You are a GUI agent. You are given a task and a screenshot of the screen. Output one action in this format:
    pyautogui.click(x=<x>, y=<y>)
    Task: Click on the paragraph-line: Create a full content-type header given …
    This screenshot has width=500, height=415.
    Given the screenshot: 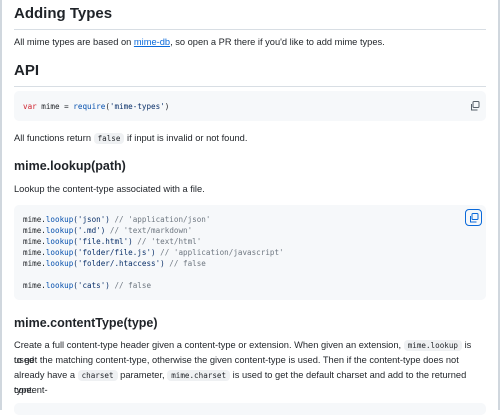 What is the action you would take?
    pyautogui.click(x=243, y=352)
    